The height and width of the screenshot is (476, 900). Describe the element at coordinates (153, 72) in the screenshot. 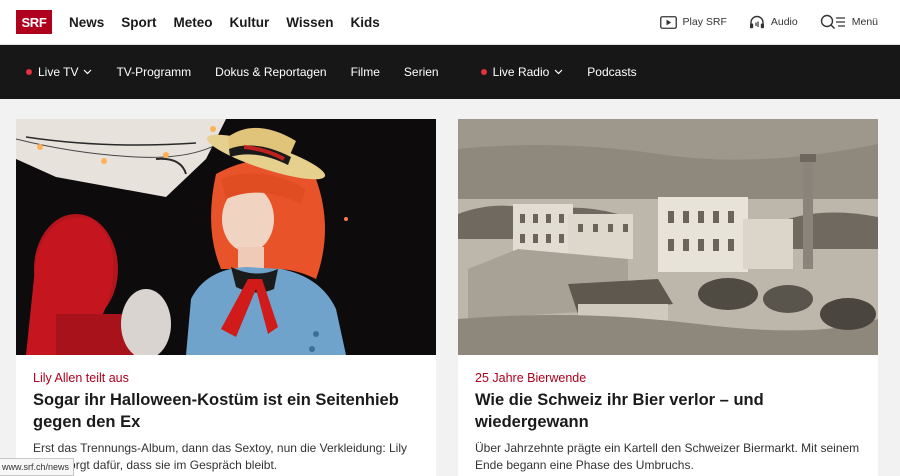

I see `tv-programm-link: TV-Programm` at that location.